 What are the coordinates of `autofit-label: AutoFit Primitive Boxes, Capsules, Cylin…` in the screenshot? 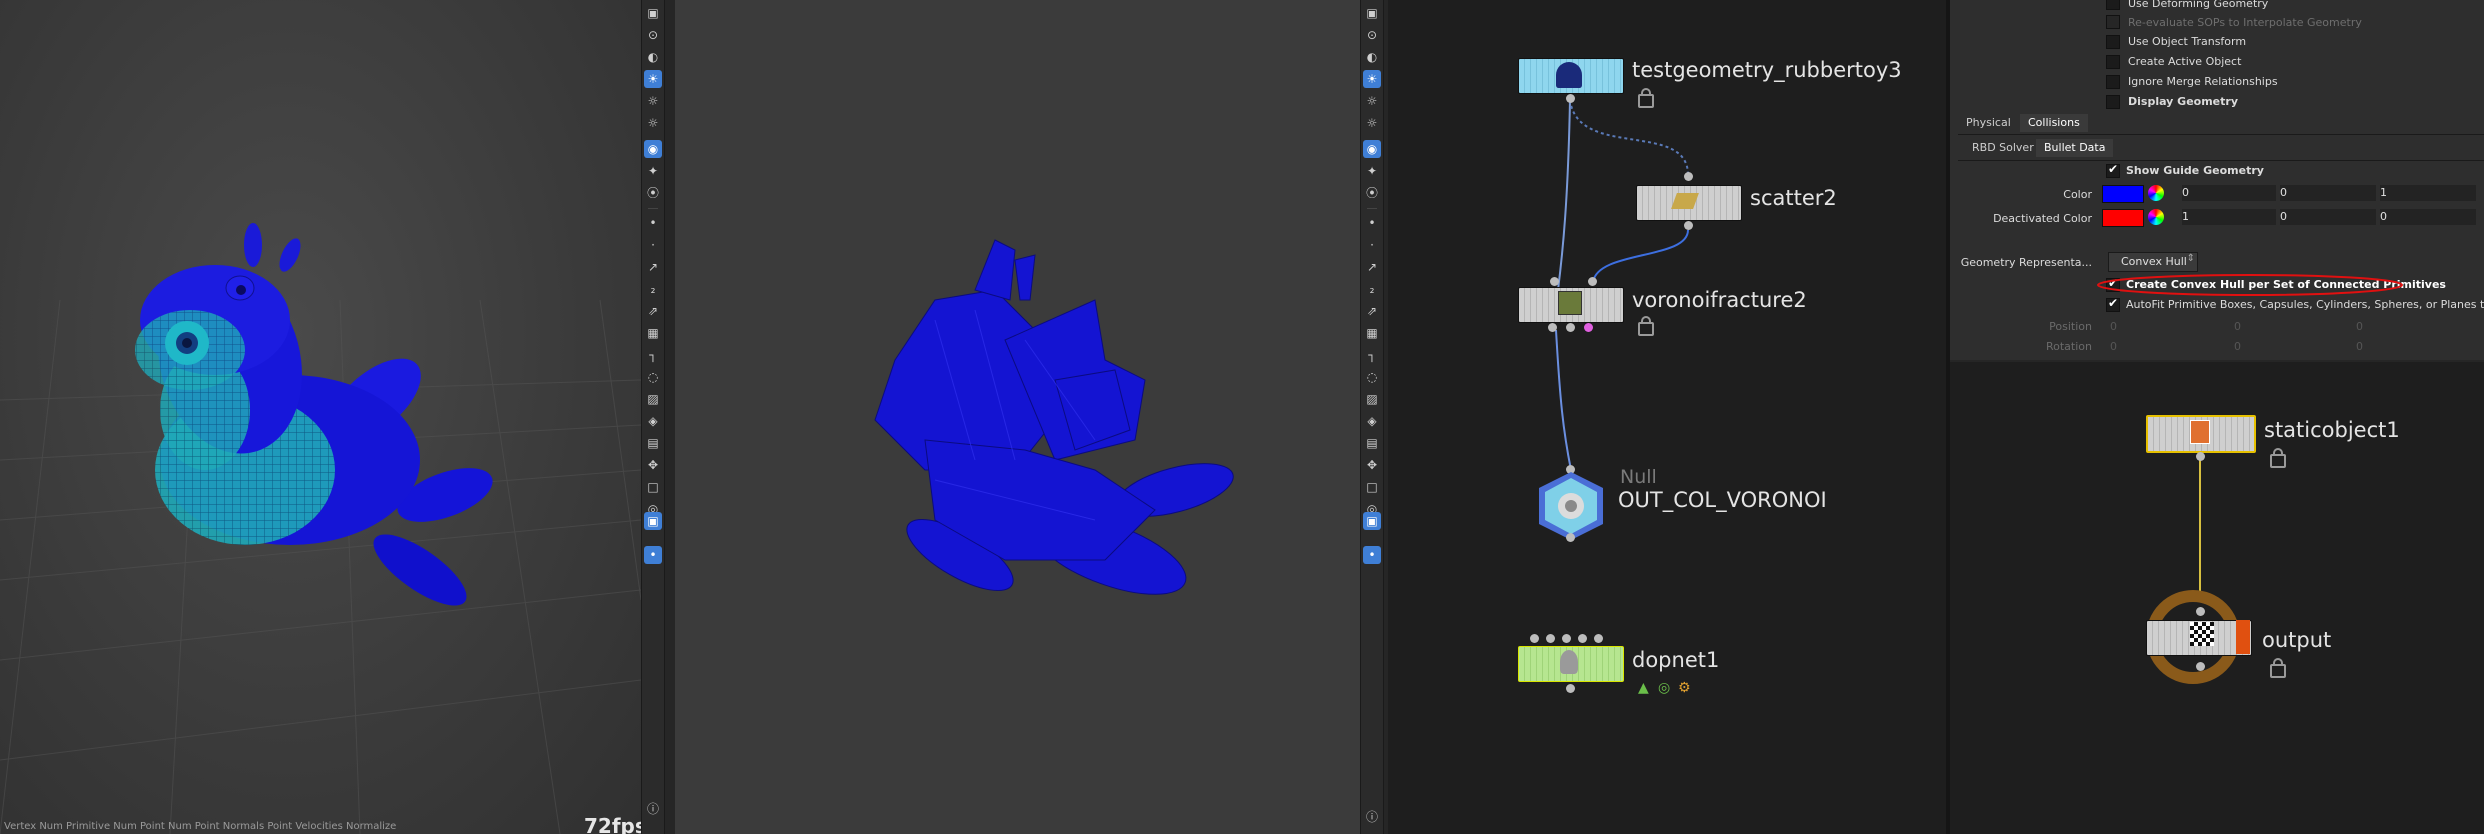 It's located at (2305, 304).